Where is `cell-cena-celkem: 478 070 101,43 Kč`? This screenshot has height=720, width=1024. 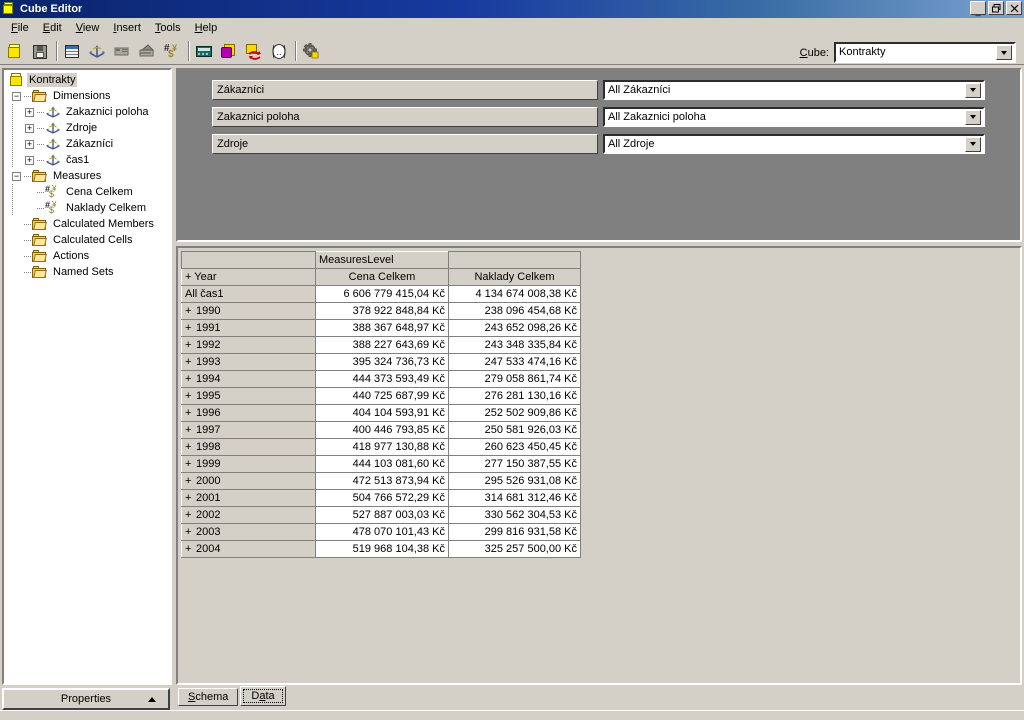
cell-cena-celkem: 478 070 101,43 Kč is located at coordinates (382, 532).